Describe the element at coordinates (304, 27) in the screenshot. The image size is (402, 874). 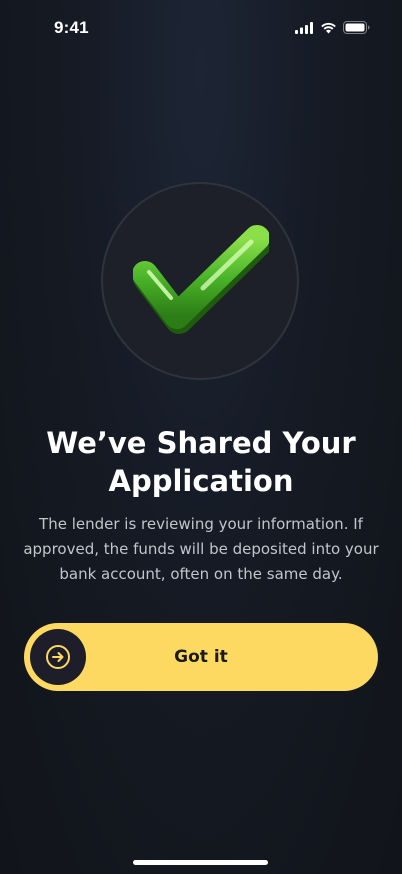
I see `cellular-signal-icon` at that location.